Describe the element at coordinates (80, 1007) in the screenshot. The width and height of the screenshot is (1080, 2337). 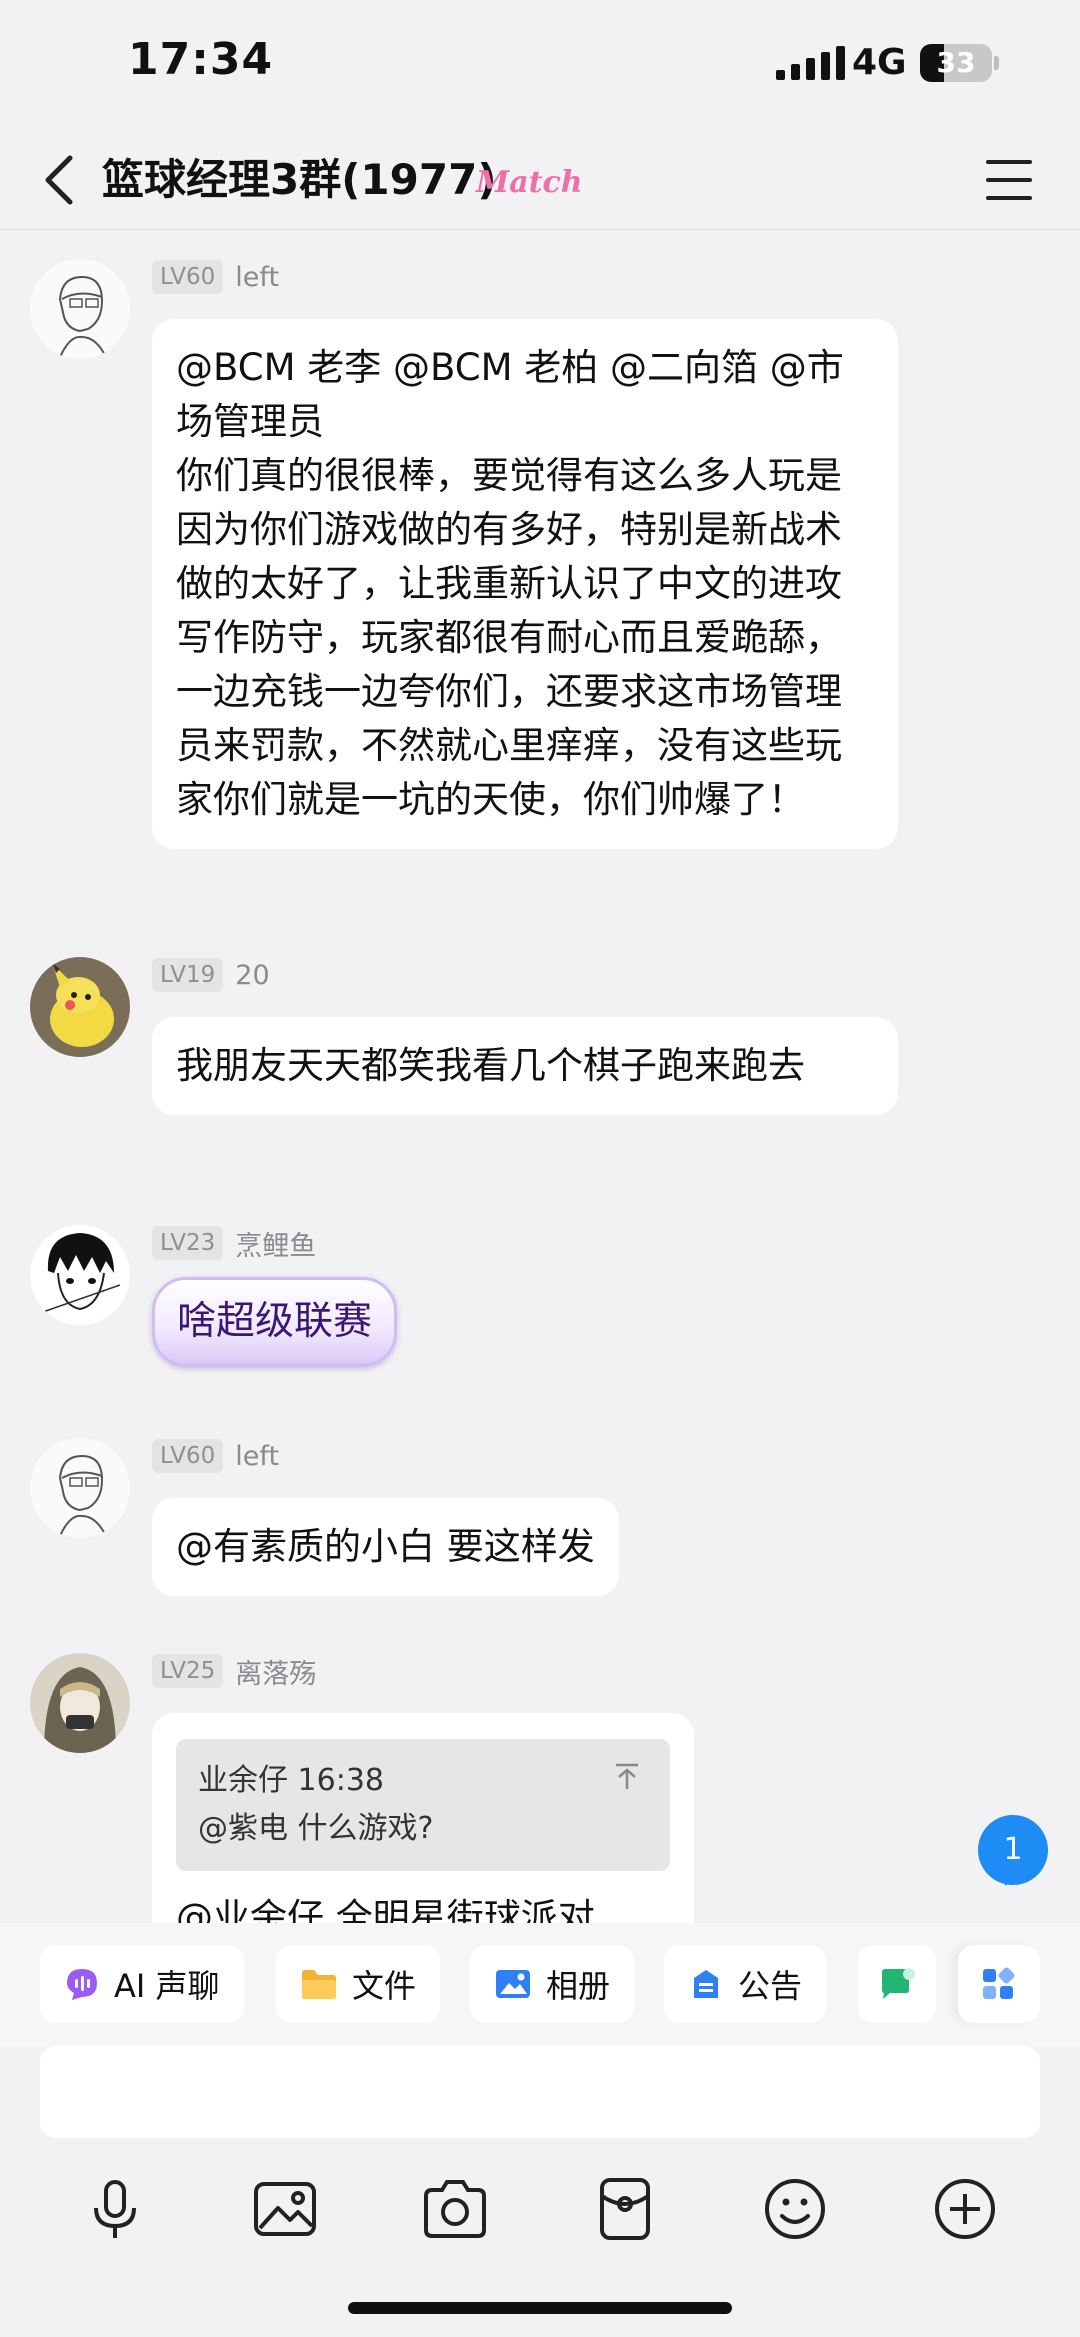
I see `yellow-plush-avatar` at that location.